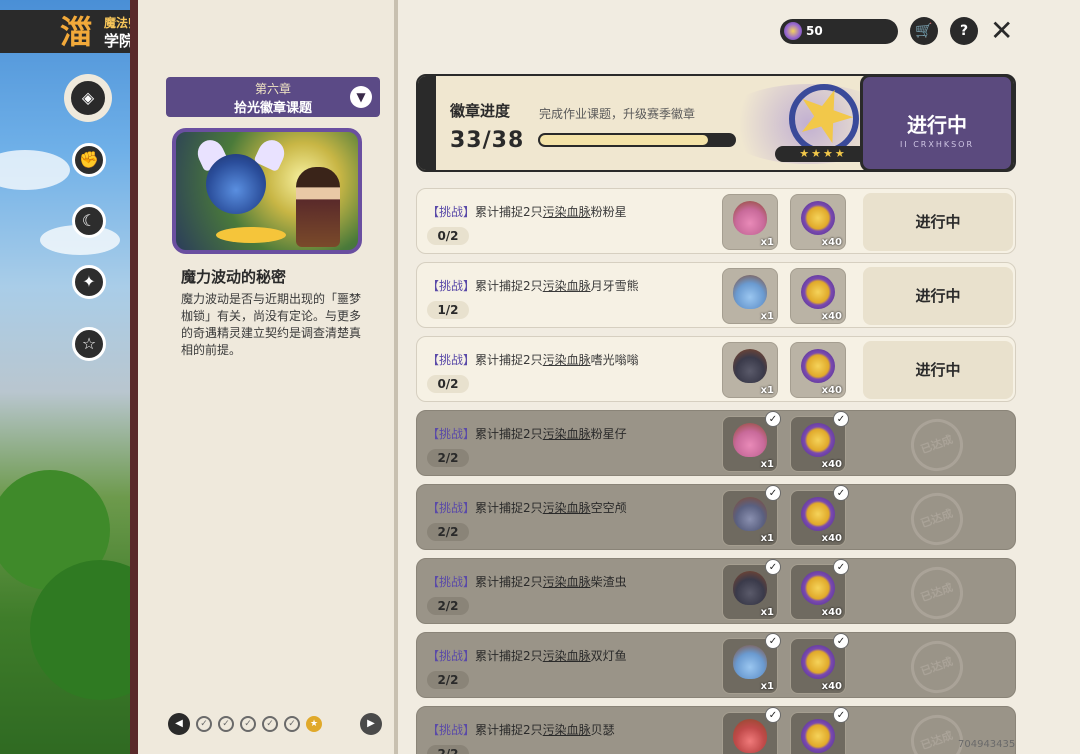 The height and width of the screenshot is (754, 1080). Describe the element at coordinates (716, 221) in the screenshot. I see `task-row: 【挑战】累计捕捉2只污染血脉粉粉星 0/2 x1 x40 进行中` at that location.